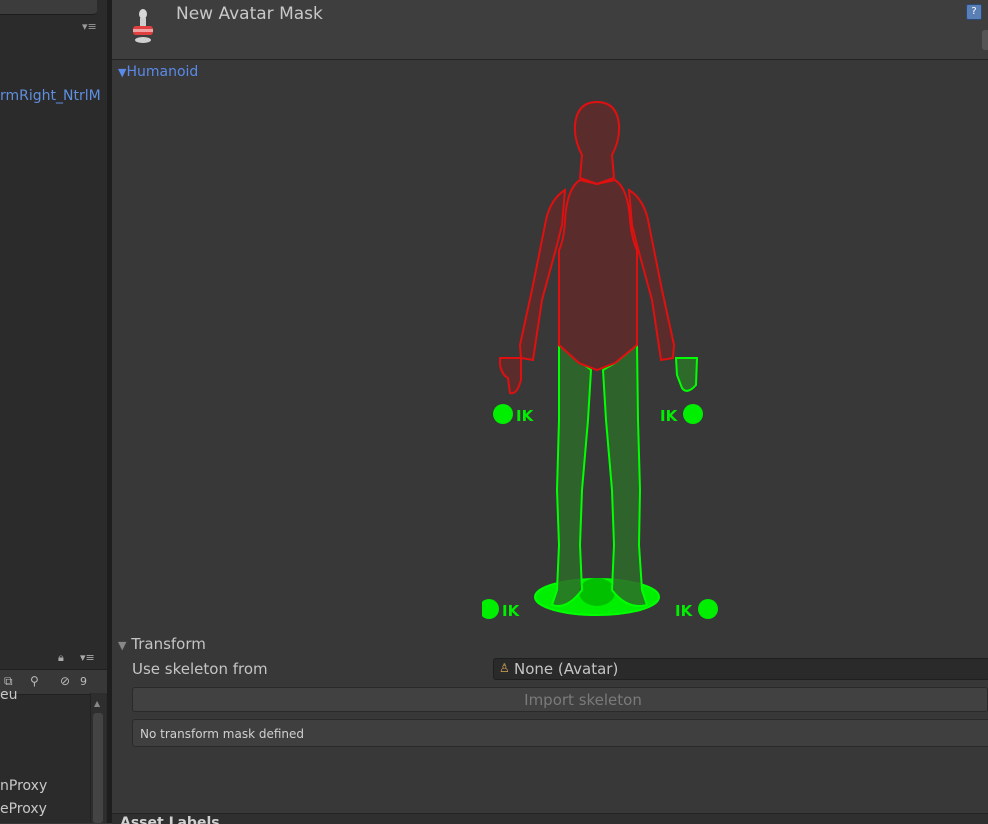 The width and height of the screenshot is (988, 824). What do you see at coordinates (504, 668) in the screenshot?
I see `avatar-icon: ♙` at bounding box center [504, 668].